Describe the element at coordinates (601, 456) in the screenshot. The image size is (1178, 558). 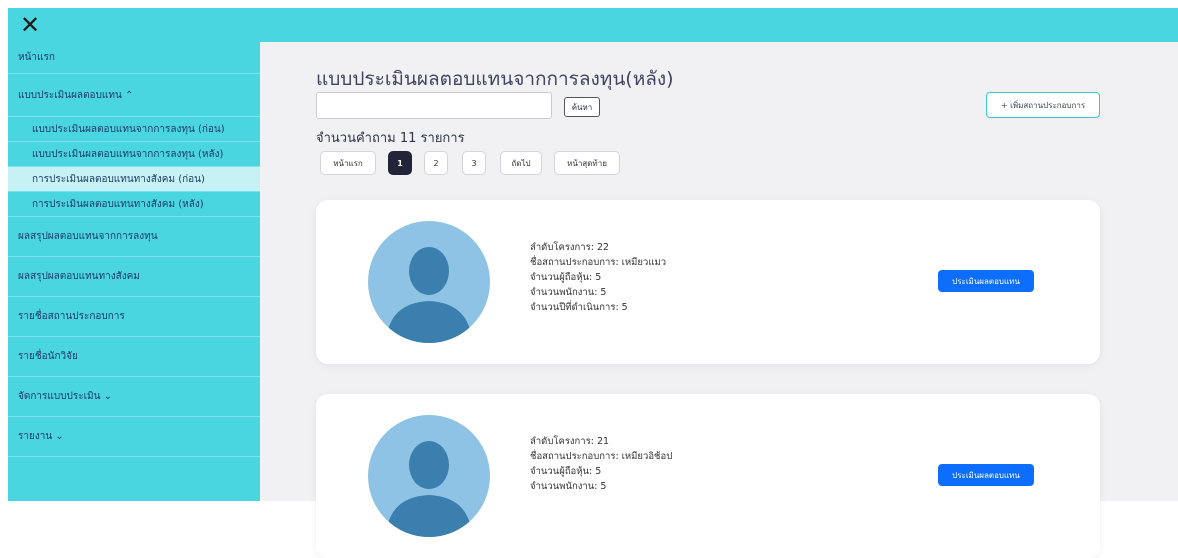
I see `company-name: ชื่อสถานประกอบการ: เหมียวอิช้อป` at that location.